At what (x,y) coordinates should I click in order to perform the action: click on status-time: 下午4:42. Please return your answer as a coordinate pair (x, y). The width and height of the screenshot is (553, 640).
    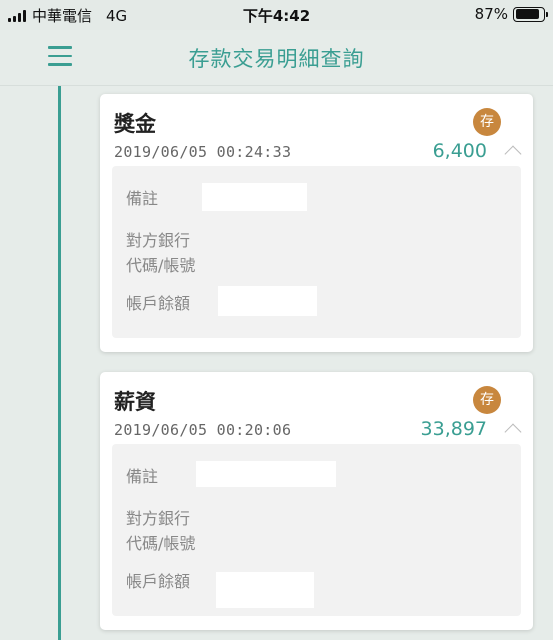
    Looking at the image, I should click on (276, 16).